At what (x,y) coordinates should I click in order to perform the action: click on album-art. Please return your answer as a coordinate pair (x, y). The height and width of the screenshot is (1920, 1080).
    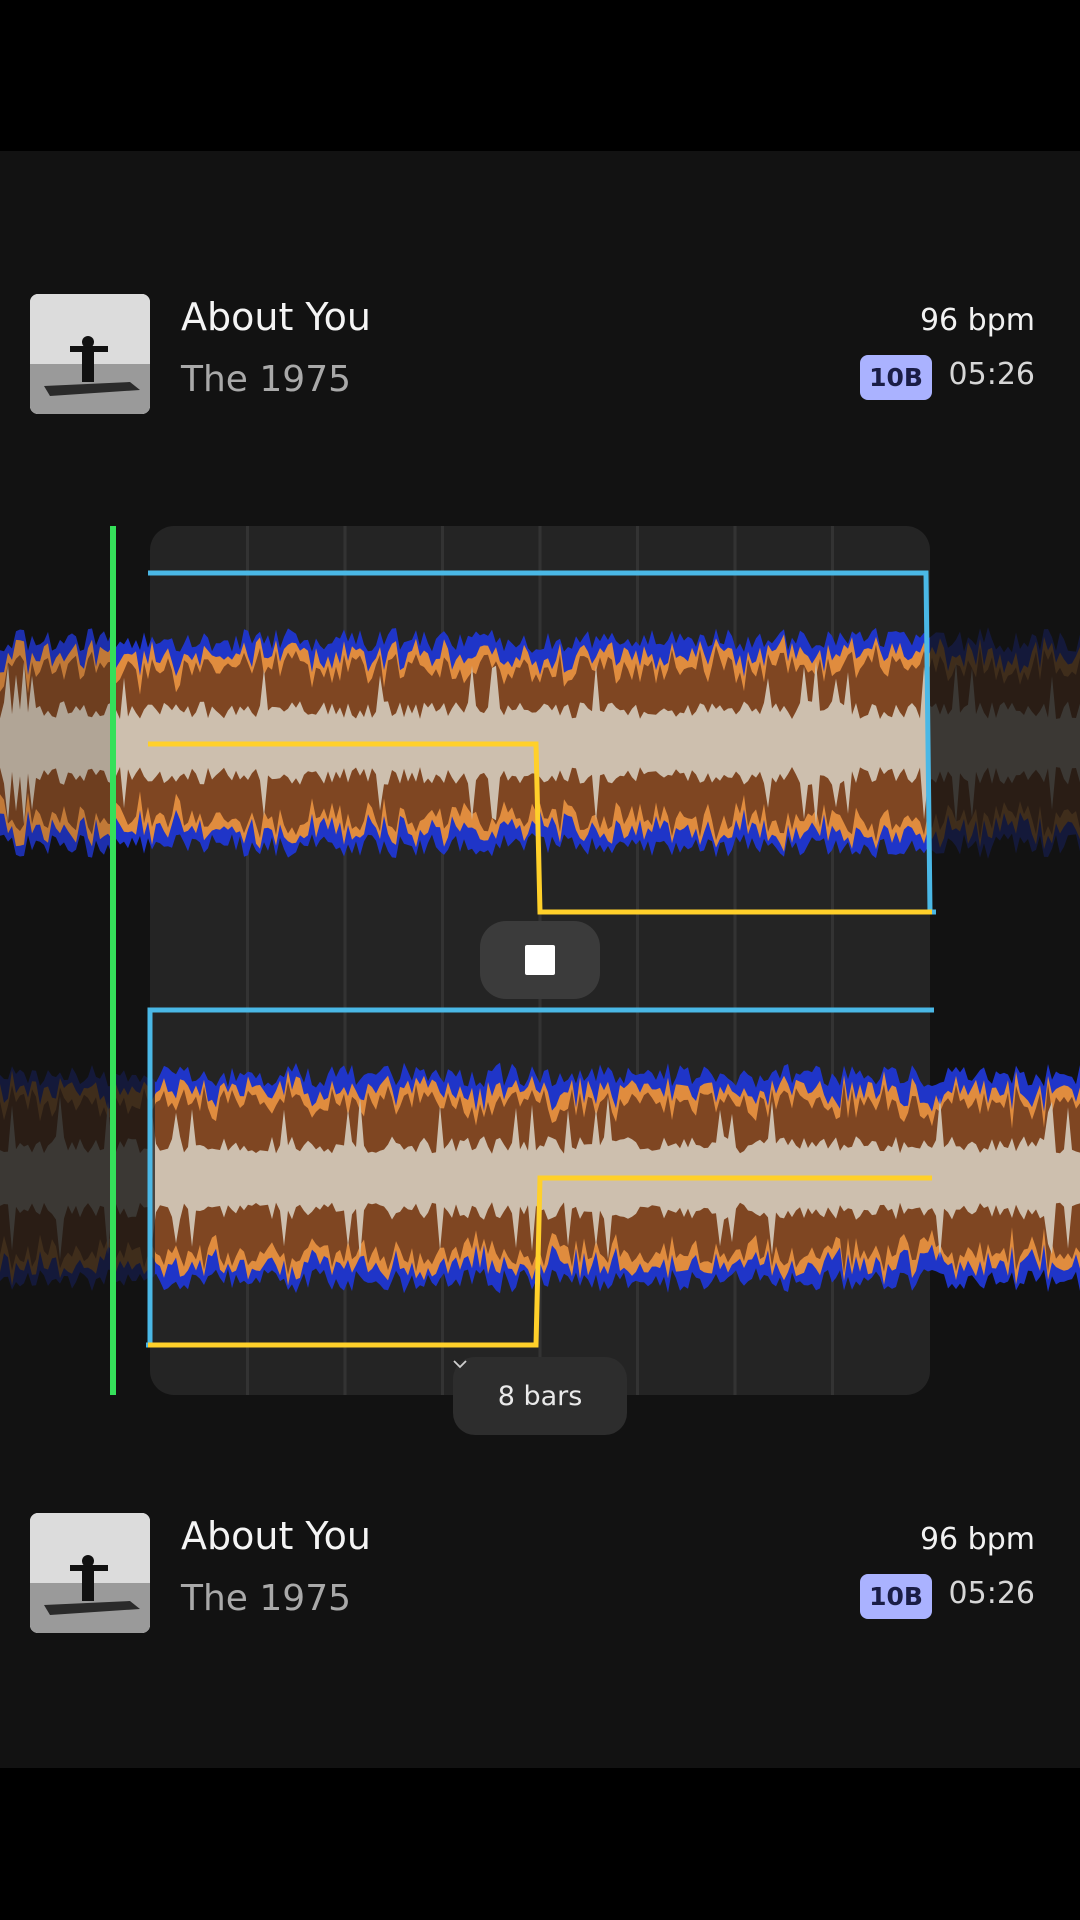
    Looking at the image, I should click on (90, 1573).